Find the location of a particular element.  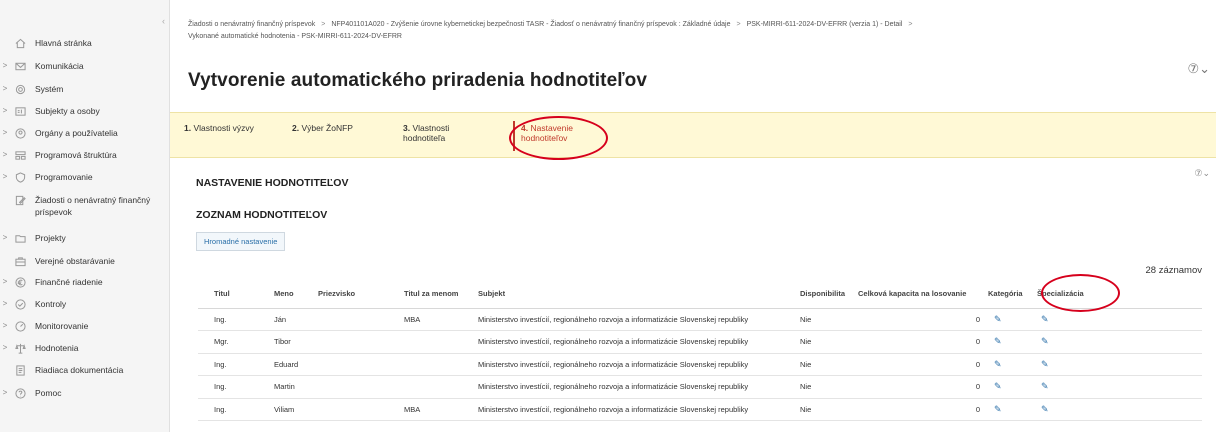

sidebar-item-label: Hlavná stránka is located at coordinates (63, 43).